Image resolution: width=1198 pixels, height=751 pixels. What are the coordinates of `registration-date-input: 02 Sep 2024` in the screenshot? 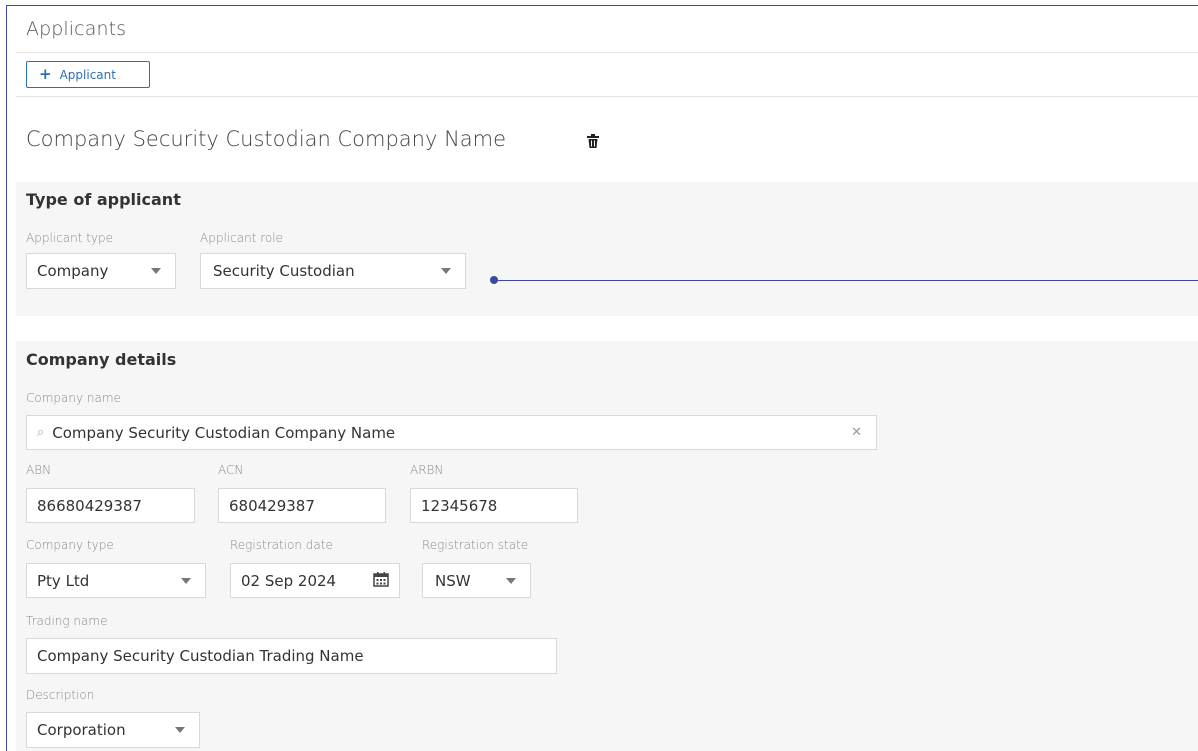 It's located at (315, 580).